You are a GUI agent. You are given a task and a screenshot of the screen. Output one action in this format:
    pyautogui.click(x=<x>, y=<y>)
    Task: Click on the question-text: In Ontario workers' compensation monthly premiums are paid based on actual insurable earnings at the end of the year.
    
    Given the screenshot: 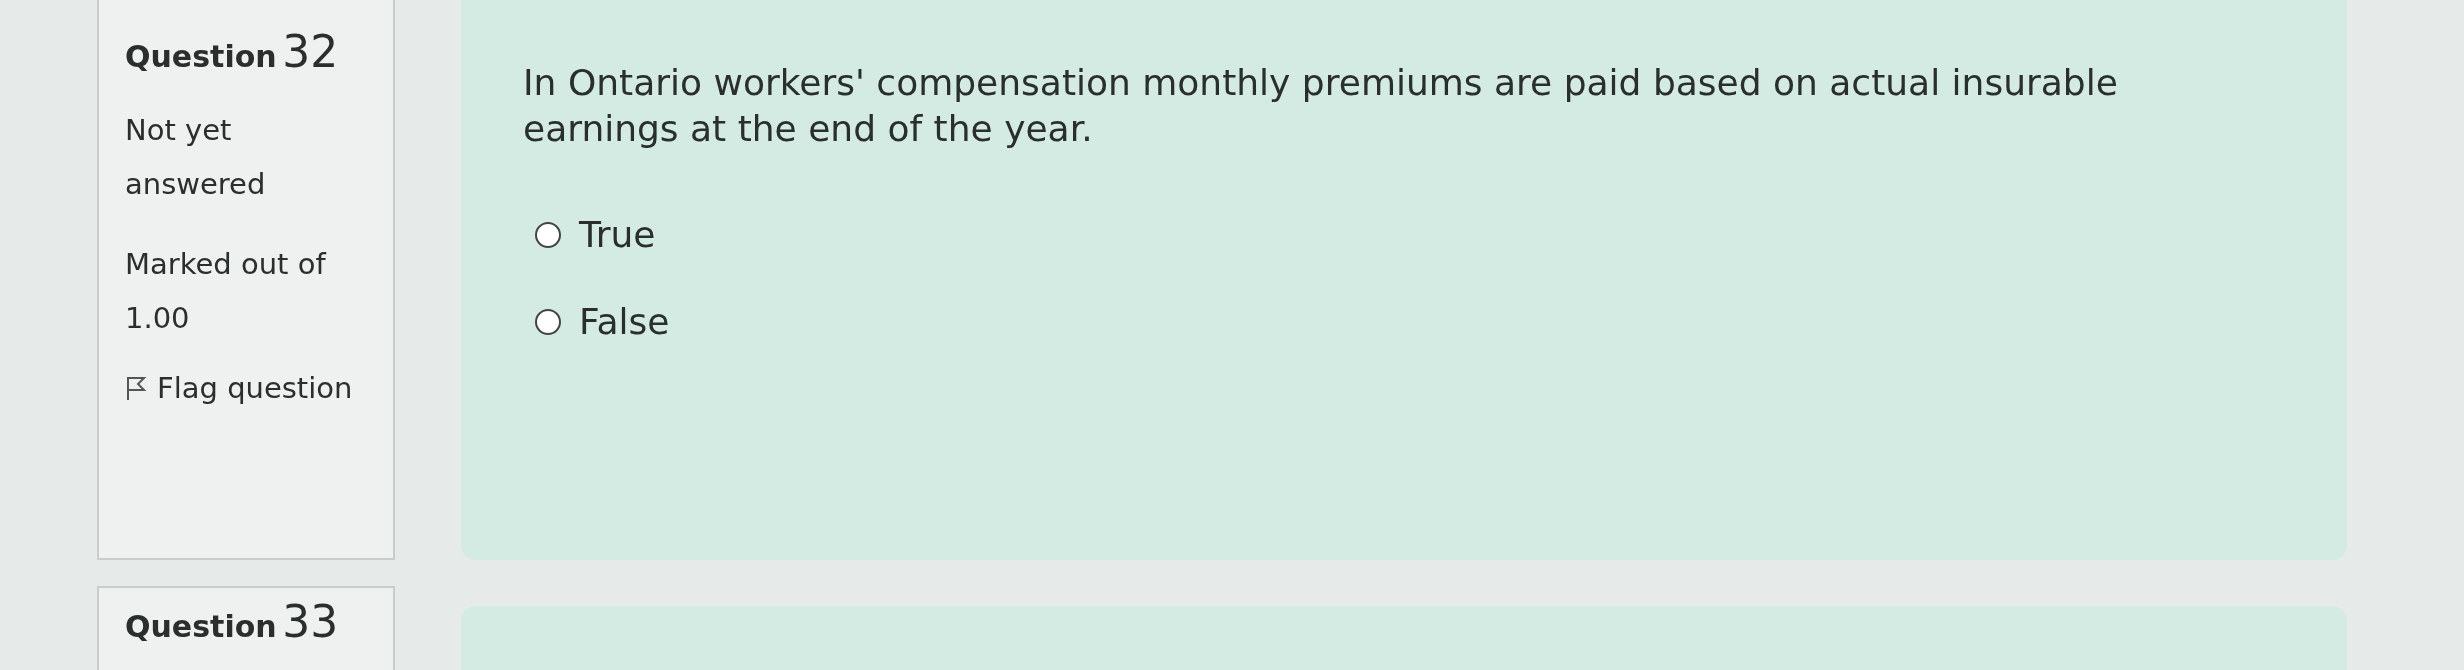 What is the action you would take?
    pyautogui.click(x=1321, y=106)
    